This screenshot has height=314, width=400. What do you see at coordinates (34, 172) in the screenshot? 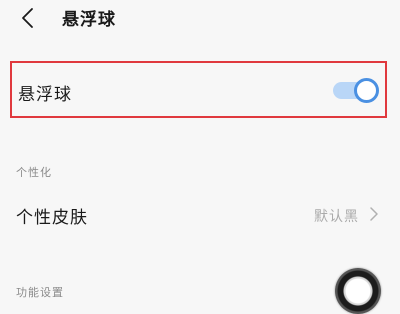
I see `section-title-personalization: 个性化` at bounding box center [34, 172].